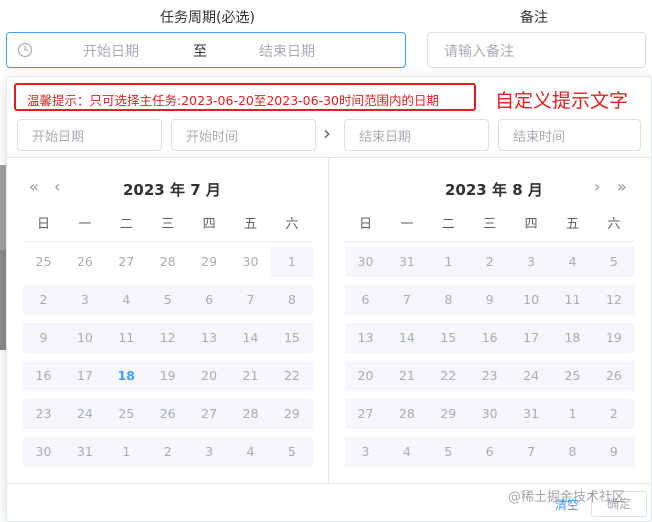  Describe the element at coordinates (489, 338) in the screenshot. I see `right-date-cell: 16` at that location.